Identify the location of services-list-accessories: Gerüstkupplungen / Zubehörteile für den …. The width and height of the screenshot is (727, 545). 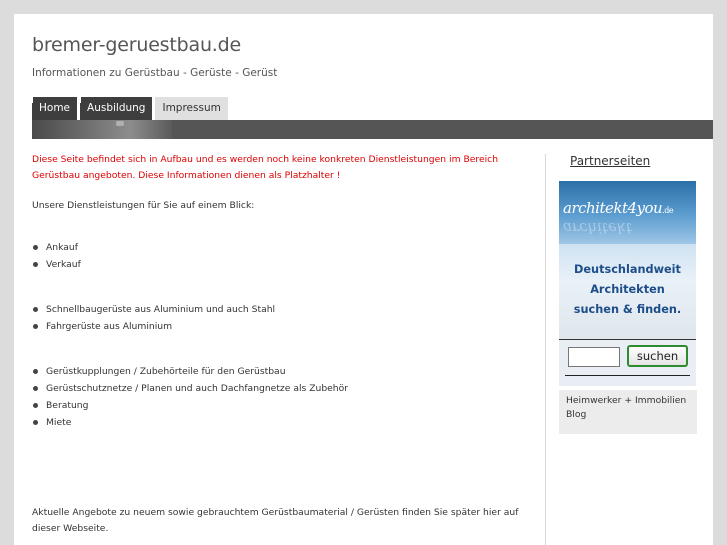
(282, 397).